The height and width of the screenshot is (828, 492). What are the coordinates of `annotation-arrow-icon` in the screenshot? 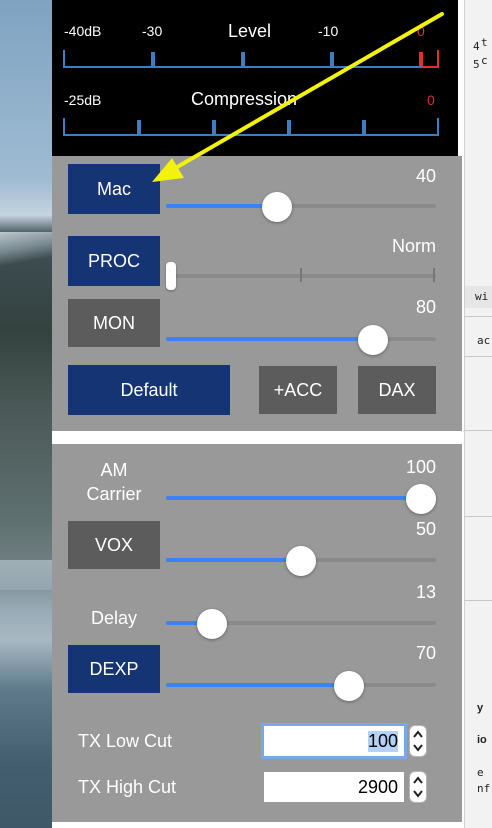 It's located at (298, 97).